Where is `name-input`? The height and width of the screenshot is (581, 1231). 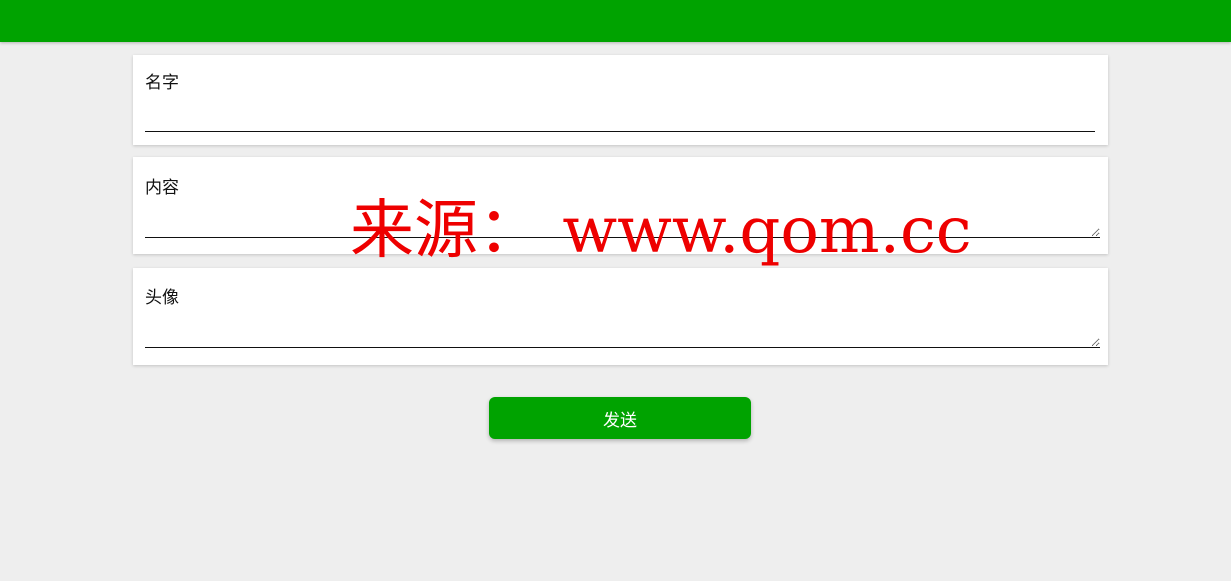
name-input is located at coordinates (620, 118).